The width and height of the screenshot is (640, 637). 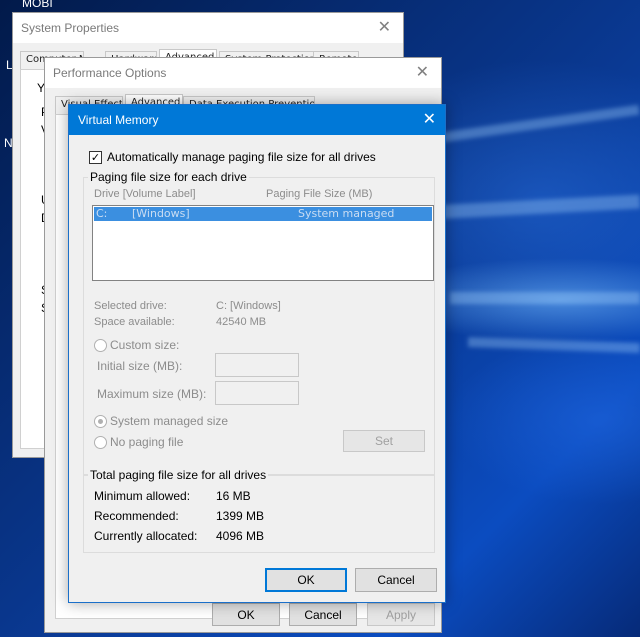 I want to click on set-button: Set, so click(x=384, y=441).